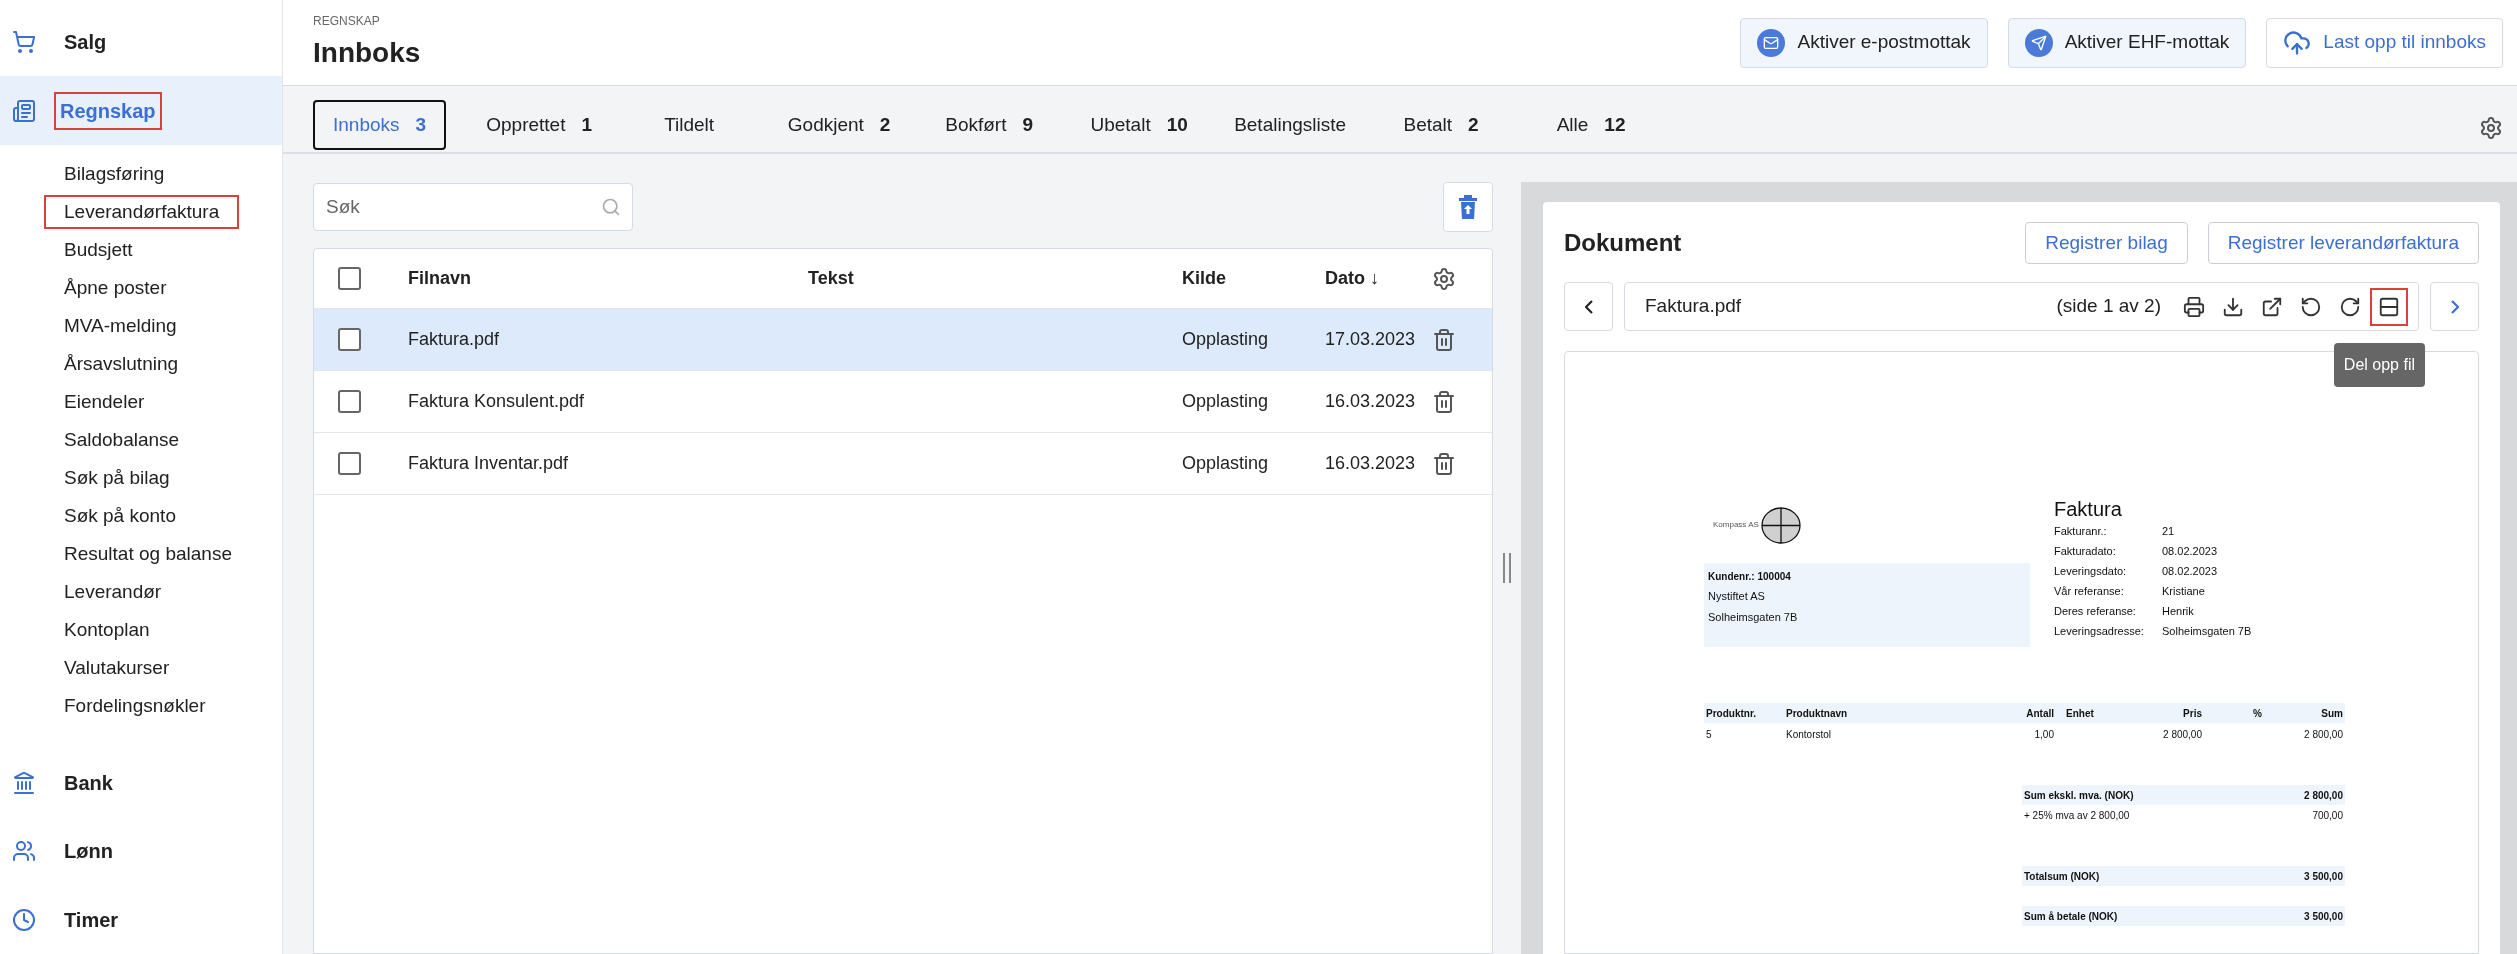 The width and height of the screenshot is (2517, 954). I want to click on nav-subitem: Fordelingsnøkler, so click(135, 706).